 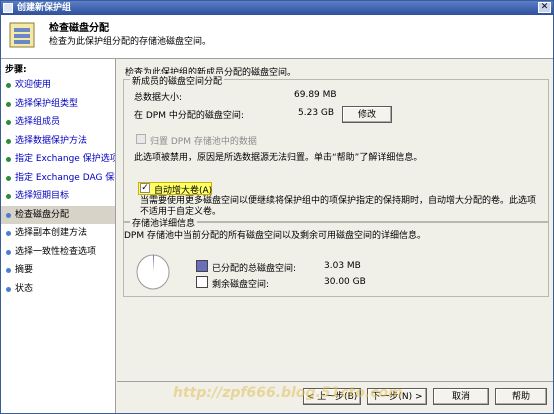 What do you see at coordinates (141, 139) in the screenshot?
I see `colocate-checkbox` at bounding box center [141, 139].